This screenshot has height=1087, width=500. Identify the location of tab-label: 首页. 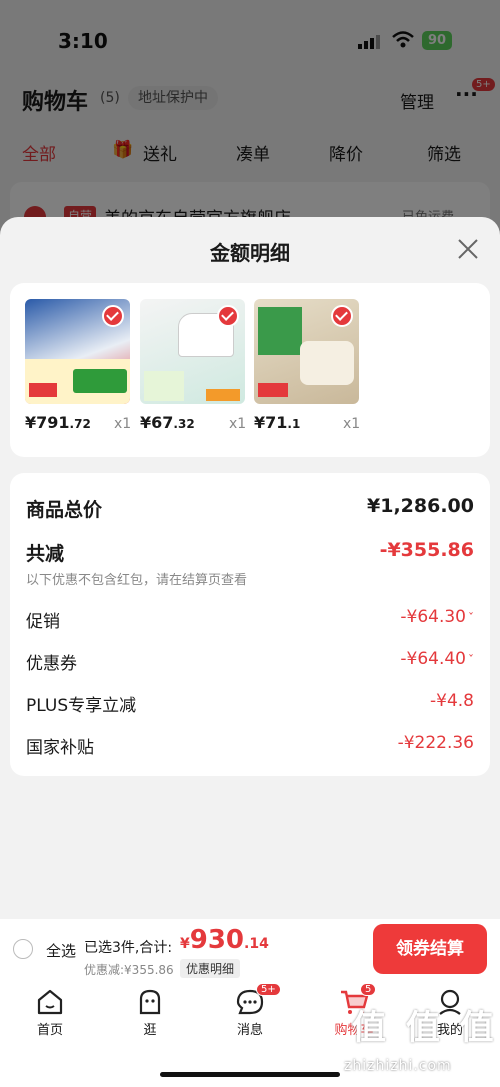
(49, 1030).